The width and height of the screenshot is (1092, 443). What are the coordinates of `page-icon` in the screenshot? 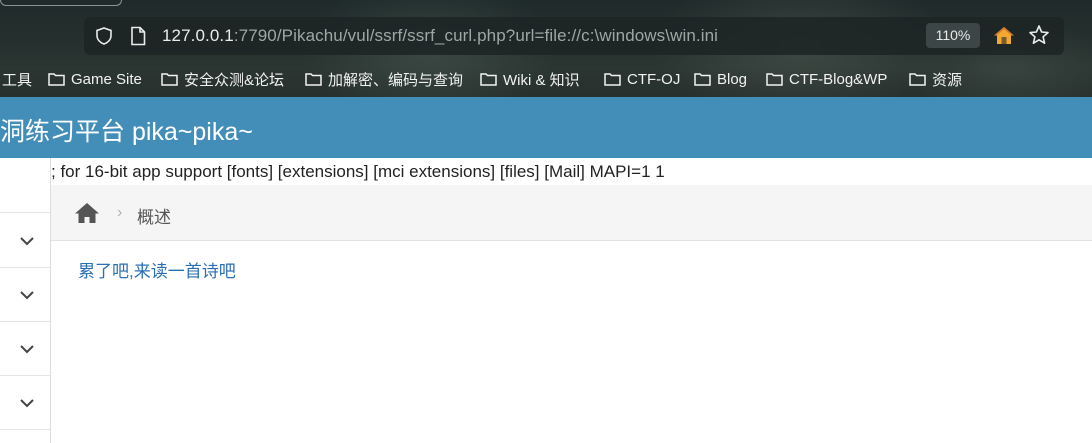 It's located at (138, 36).